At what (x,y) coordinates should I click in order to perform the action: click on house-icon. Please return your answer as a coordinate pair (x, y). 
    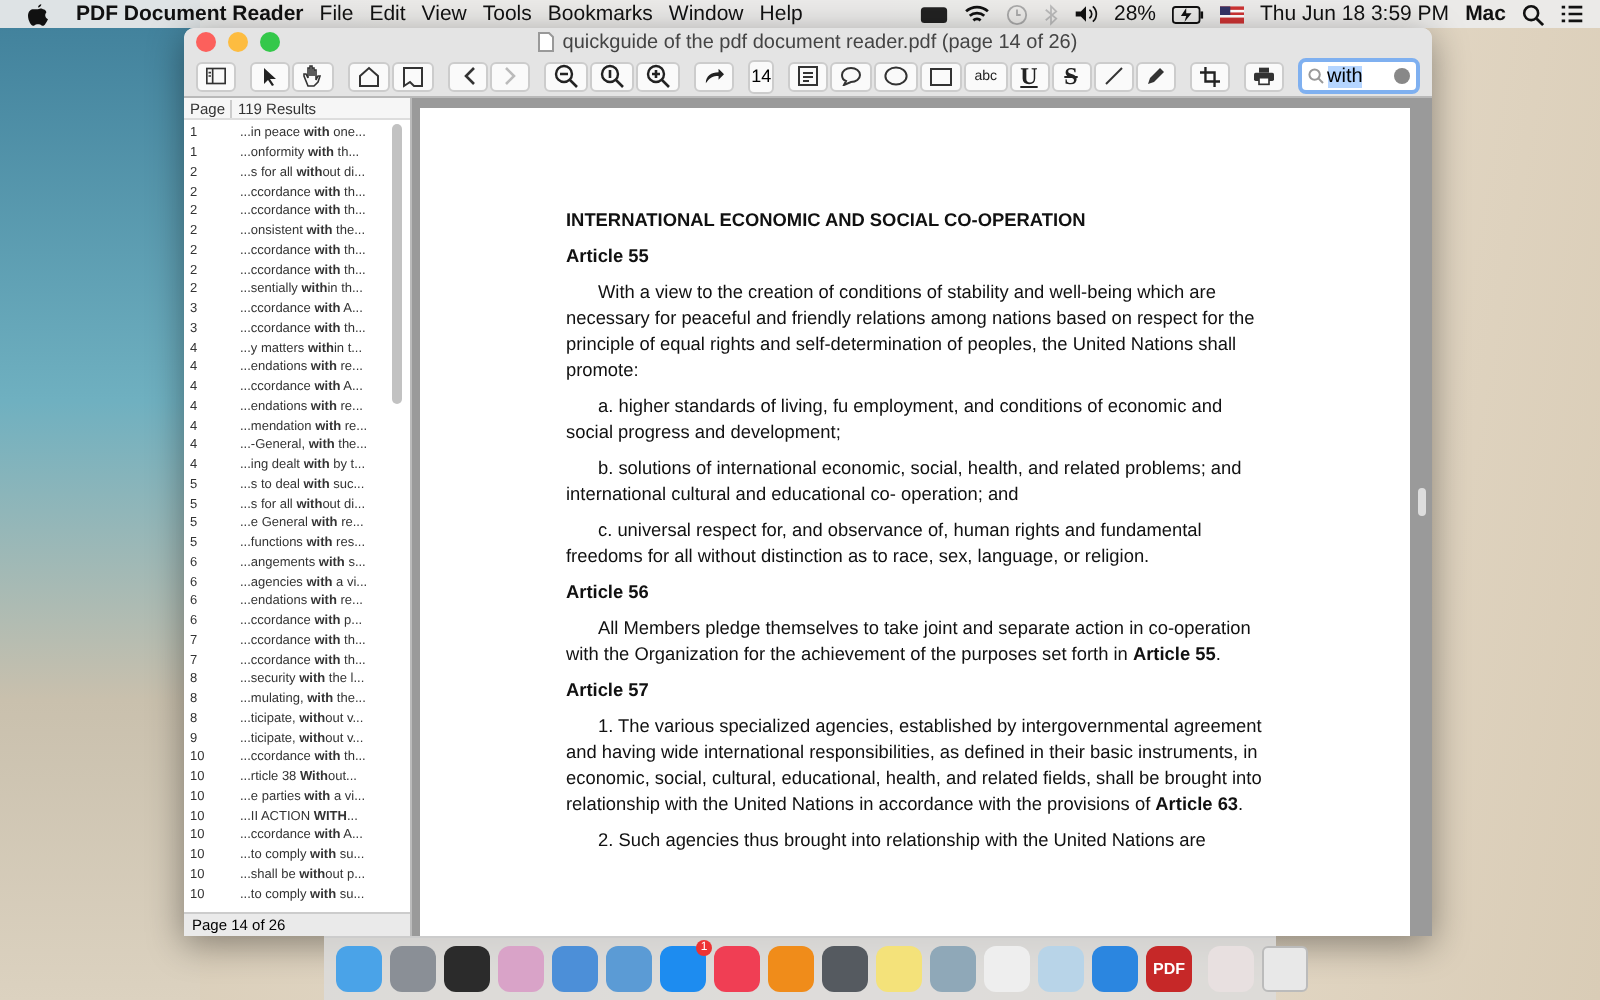
    Looking at the image, I should click on (369, 76).